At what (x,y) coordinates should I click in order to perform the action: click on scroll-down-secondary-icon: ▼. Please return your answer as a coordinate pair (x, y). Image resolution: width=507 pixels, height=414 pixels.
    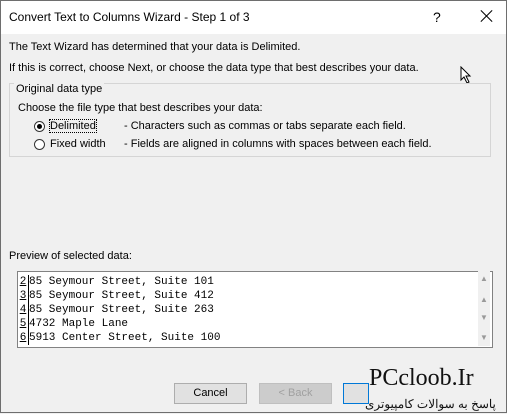
    Looking at the image, I should click on (484, 317).